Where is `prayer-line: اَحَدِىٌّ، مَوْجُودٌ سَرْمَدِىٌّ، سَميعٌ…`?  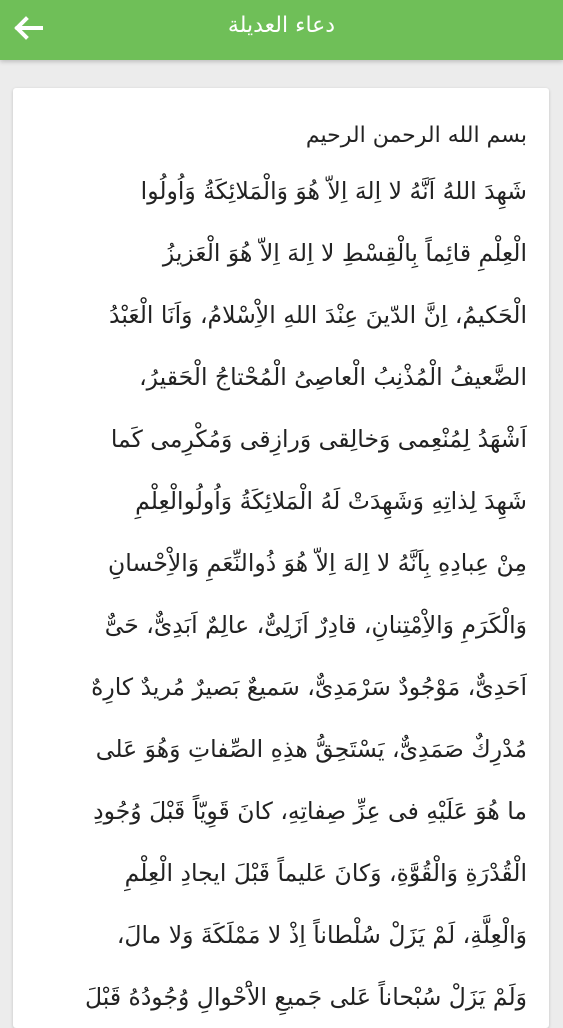
prayer-line: اَحَدِىٌّ، مَوْجُودٌ سَرْمَدِىٌّ، سَميعٌ… is located at coordinates (309, 687).